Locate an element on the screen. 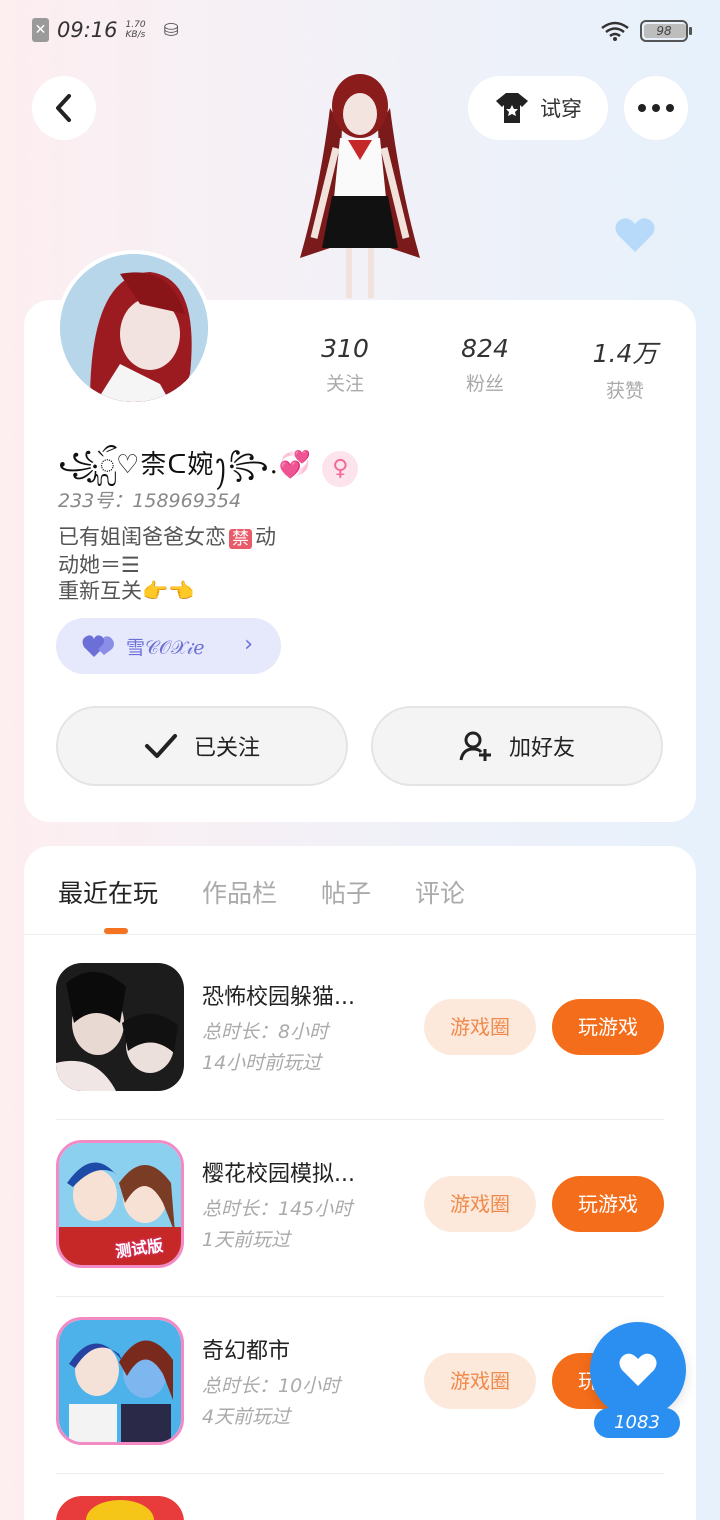 The height and width of the screenshot is (1520, 720). tab-posts: 帖子 is located at coordinates (346, 892).